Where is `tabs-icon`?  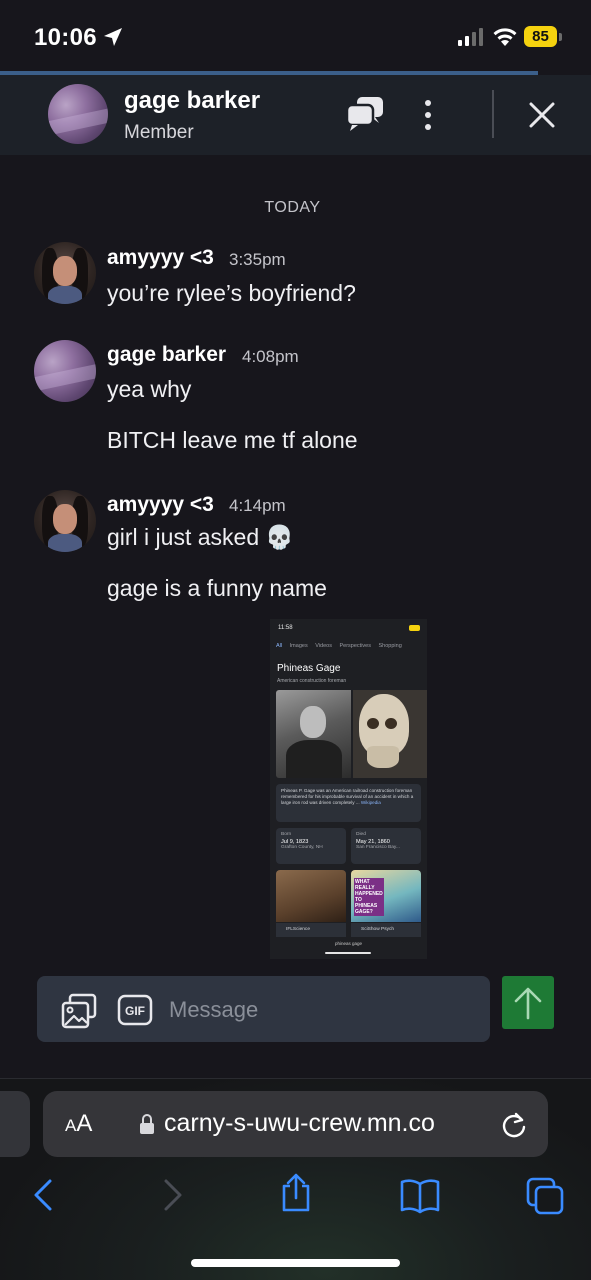 tabs-icon is located at coordinates (545, 1195).